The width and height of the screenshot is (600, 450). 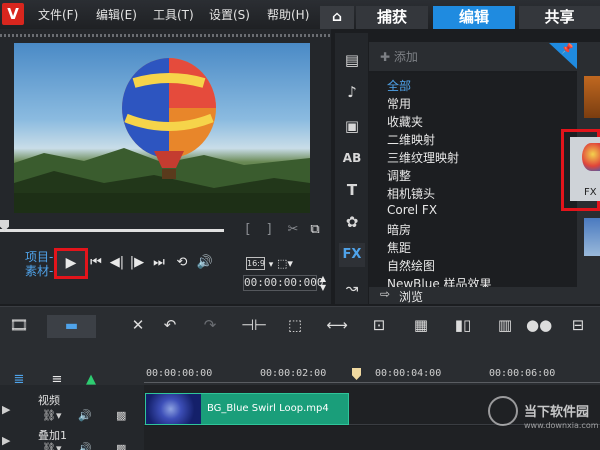 I want to click on scrub-bar, so click(x=112, y=230).